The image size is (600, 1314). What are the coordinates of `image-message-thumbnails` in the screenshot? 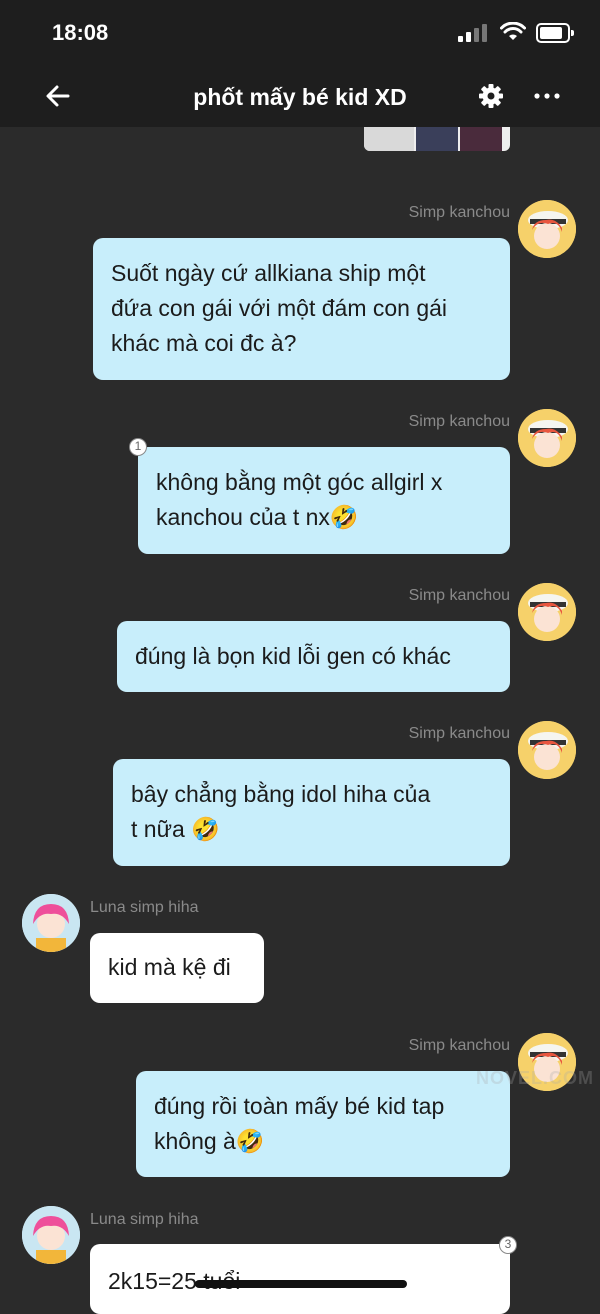 It's located at (437, 139).